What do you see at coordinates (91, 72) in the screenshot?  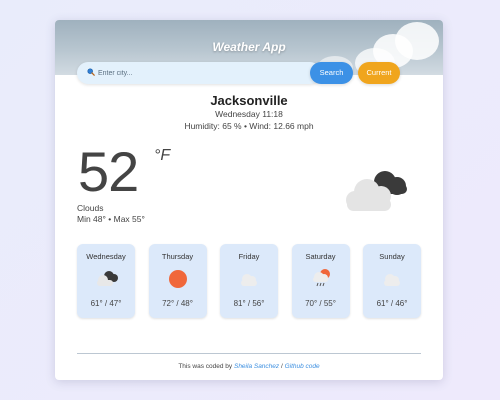 I see `search-icon` at bounding box center [91, 72].